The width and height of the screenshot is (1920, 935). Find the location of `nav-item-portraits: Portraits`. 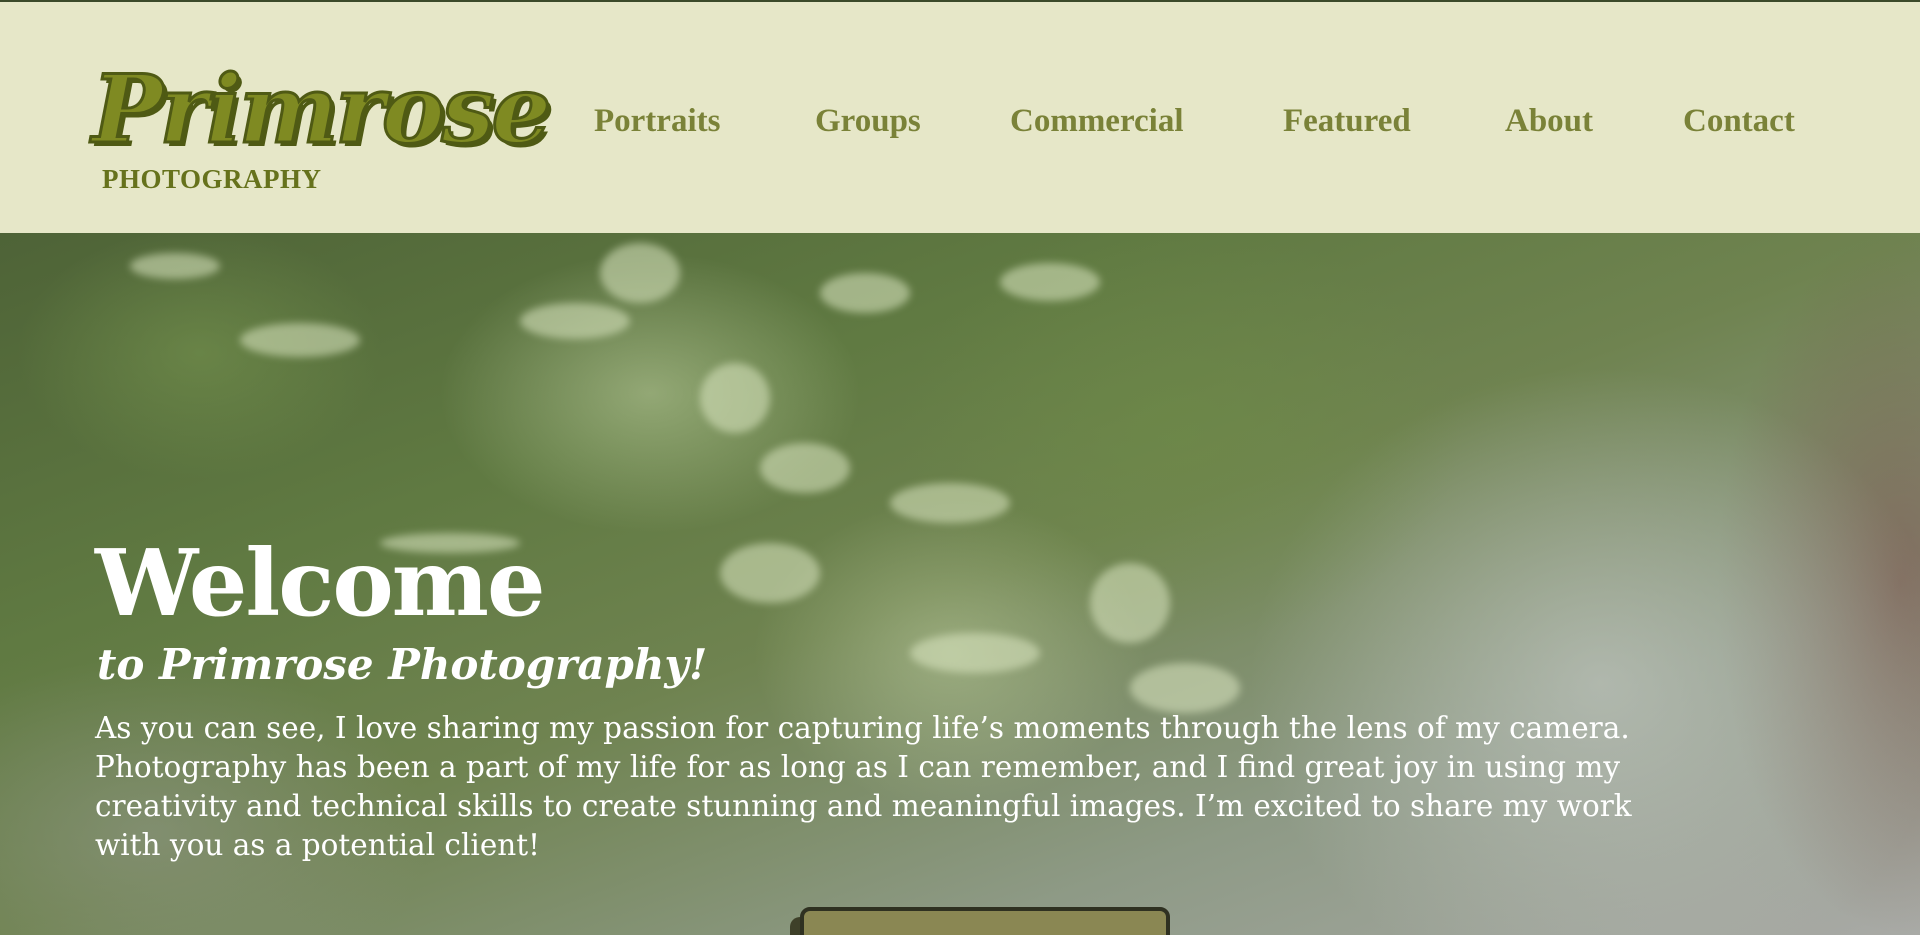

nav-item-portraits: Portraits is located at coordinates (657, 121).